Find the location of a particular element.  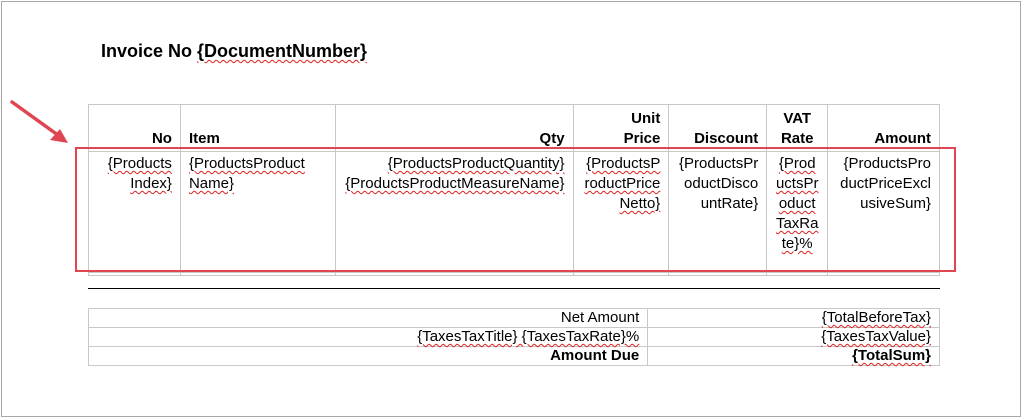

net-amount-label: Net Amount is located at coordinates (368, 318).